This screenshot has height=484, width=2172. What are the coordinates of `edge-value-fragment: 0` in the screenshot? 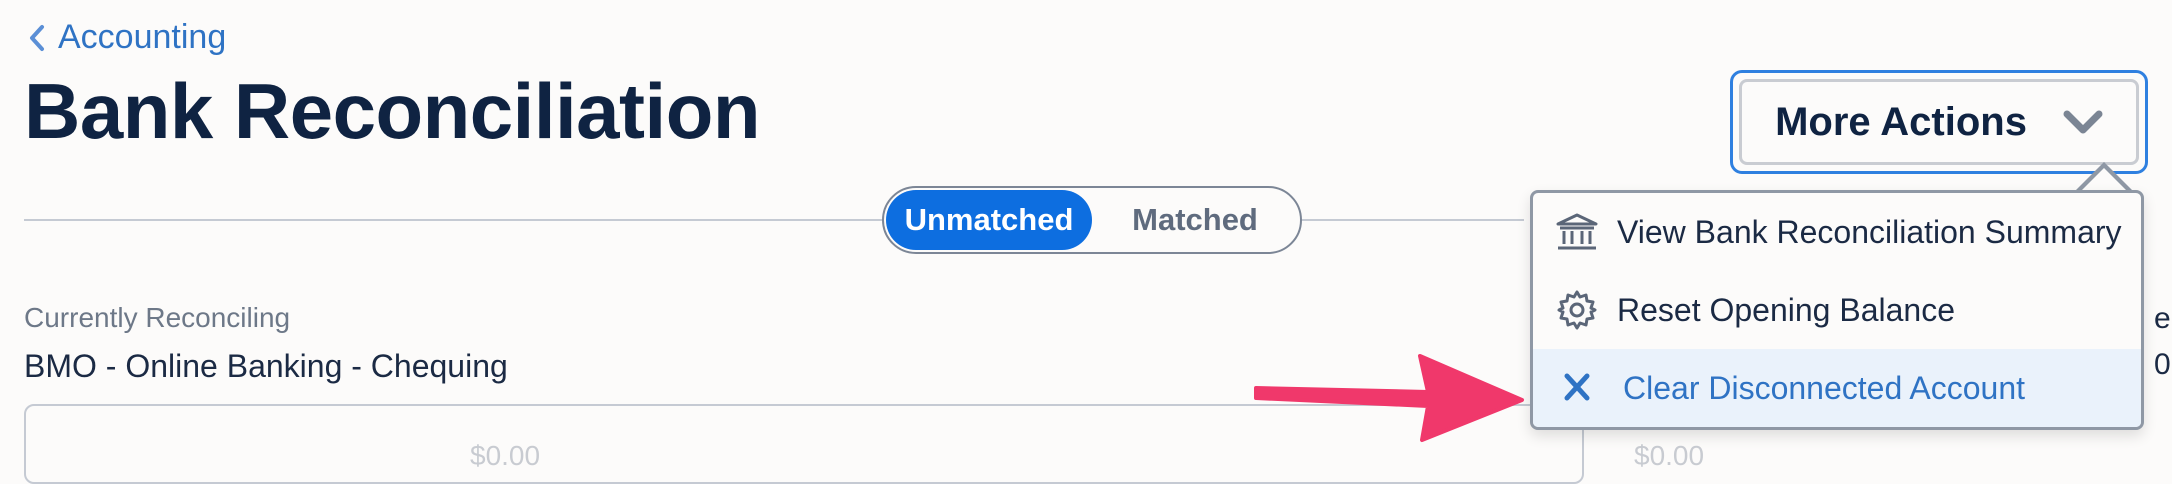 It's located at (2162, 364).